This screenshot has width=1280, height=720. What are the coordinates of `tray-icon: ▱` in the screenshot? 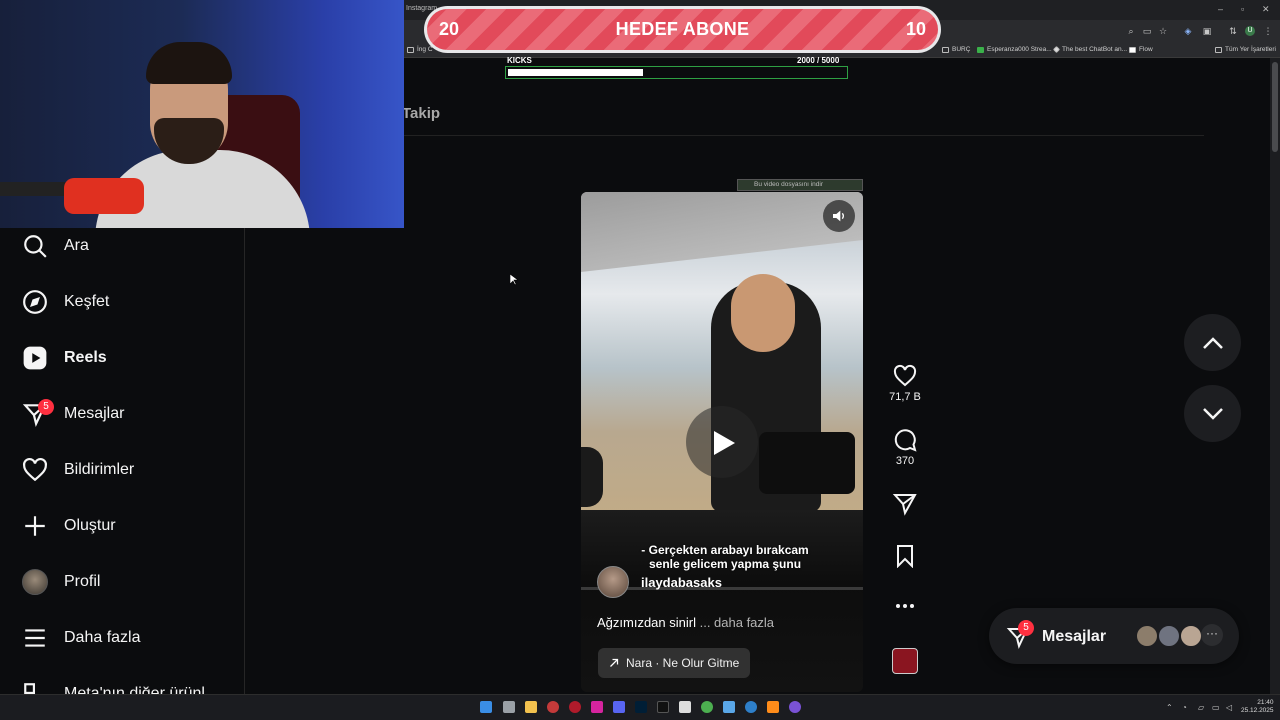 It's located at (1201, 707).